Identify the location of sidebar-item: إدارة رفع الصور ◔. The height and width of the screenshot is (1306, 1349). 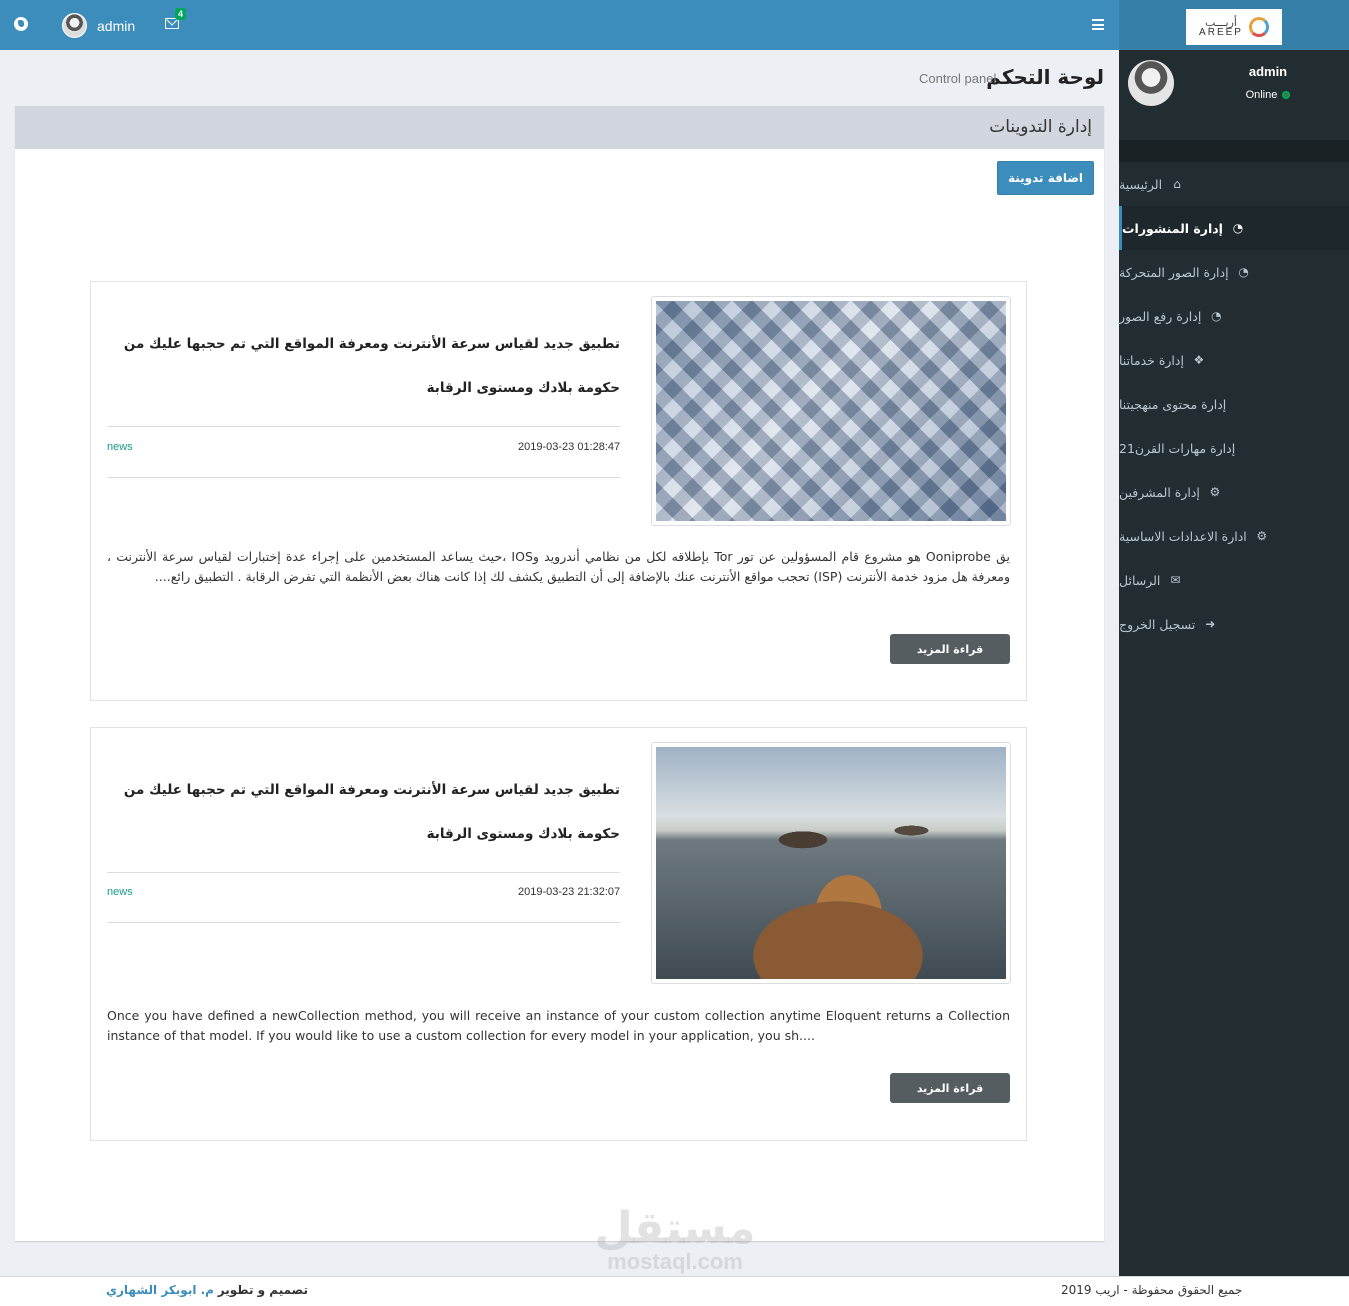
(1234, 316).